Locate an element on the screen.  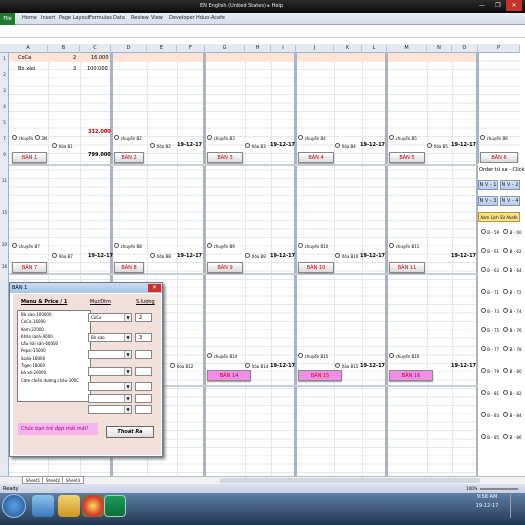
col-header: A is located at coordinates (28, 49).